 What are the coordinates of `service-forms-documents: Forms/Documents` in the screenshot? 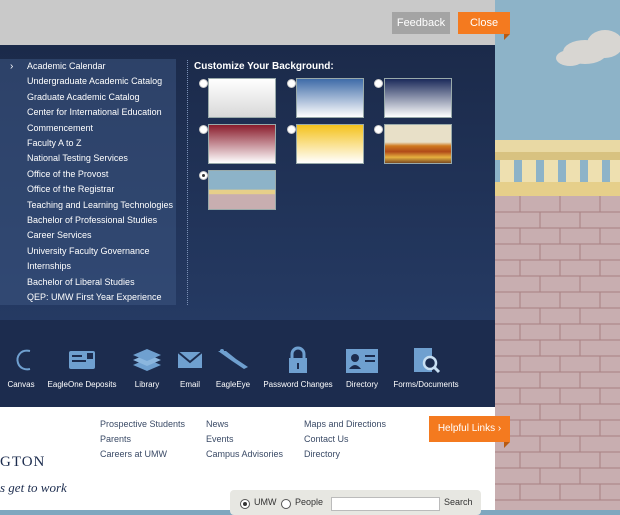 It's located at (426, 367).